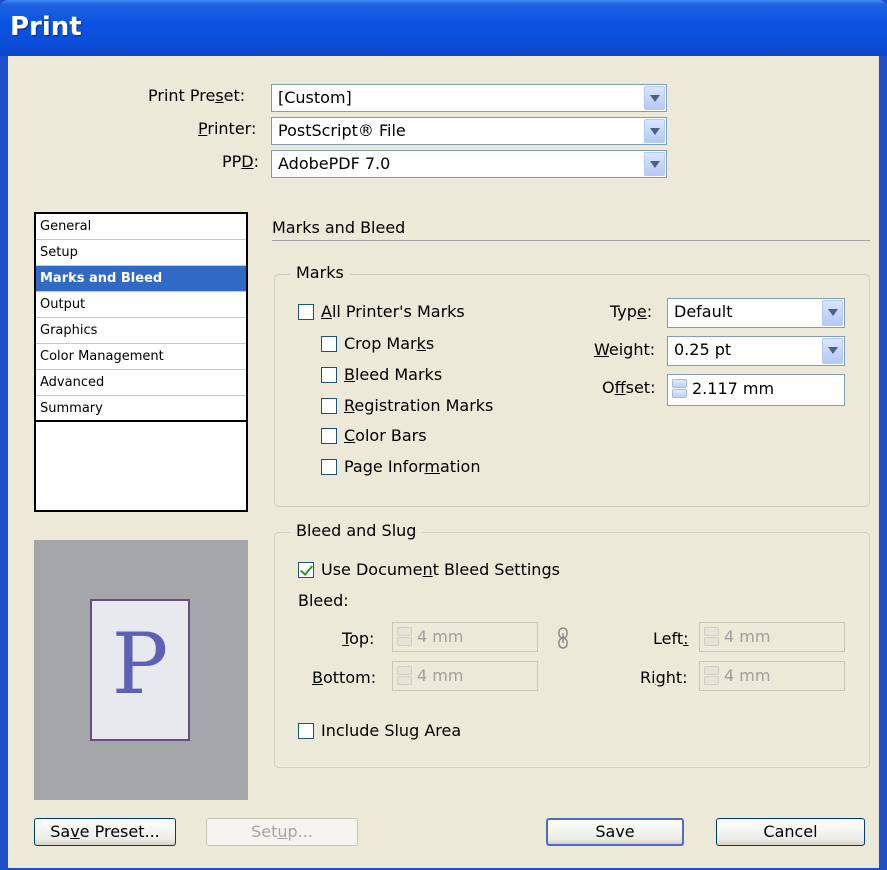  I want to click on section-divider, so click(571, 240).